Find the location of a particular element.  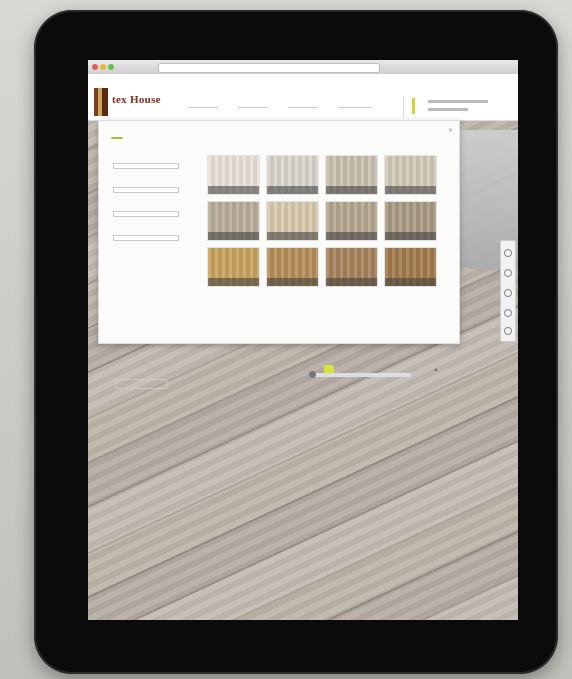

browser-toolbar is located at coordinates (303, 67).